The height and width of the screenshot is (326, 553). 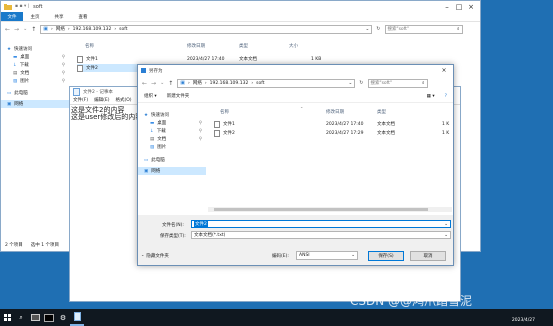 What do you see at coordinates (152, 147) in the screenshot?
I see `picture-icon: ▨` at bounding box center [152, 147].